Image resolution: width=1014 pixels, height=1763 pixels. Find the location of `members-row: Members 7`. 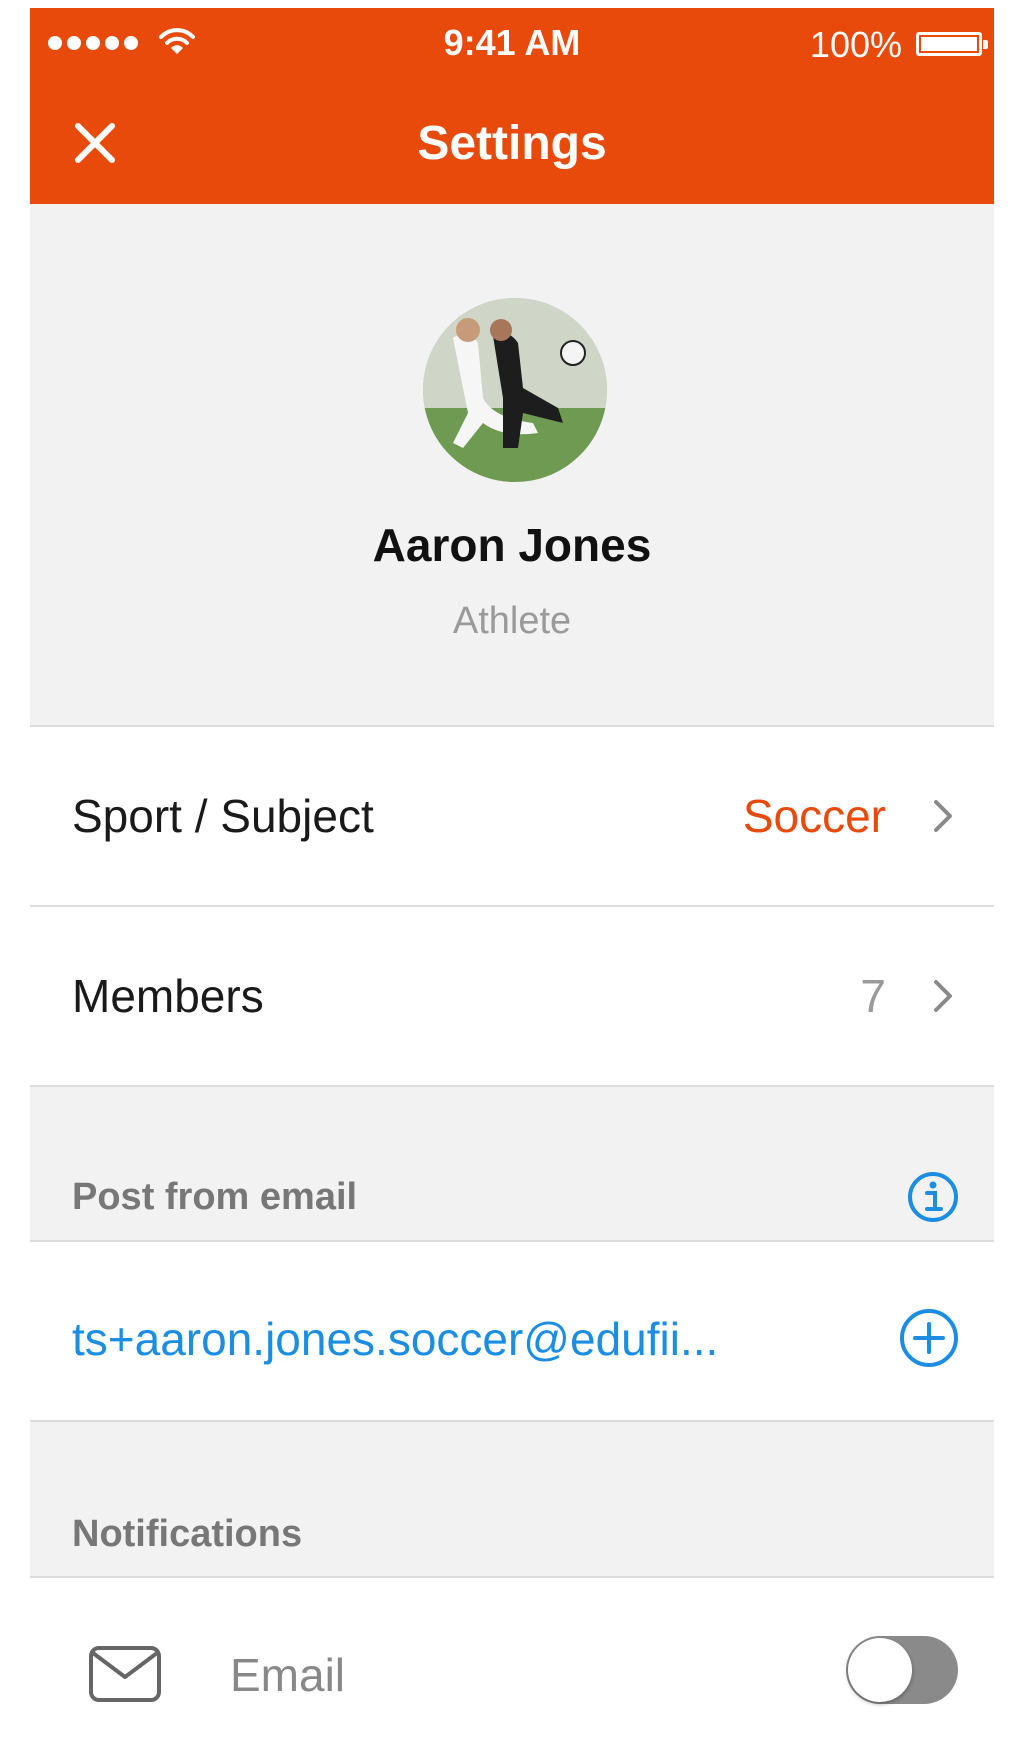

members-row: Members 7 is located at coordinates (512, 996).